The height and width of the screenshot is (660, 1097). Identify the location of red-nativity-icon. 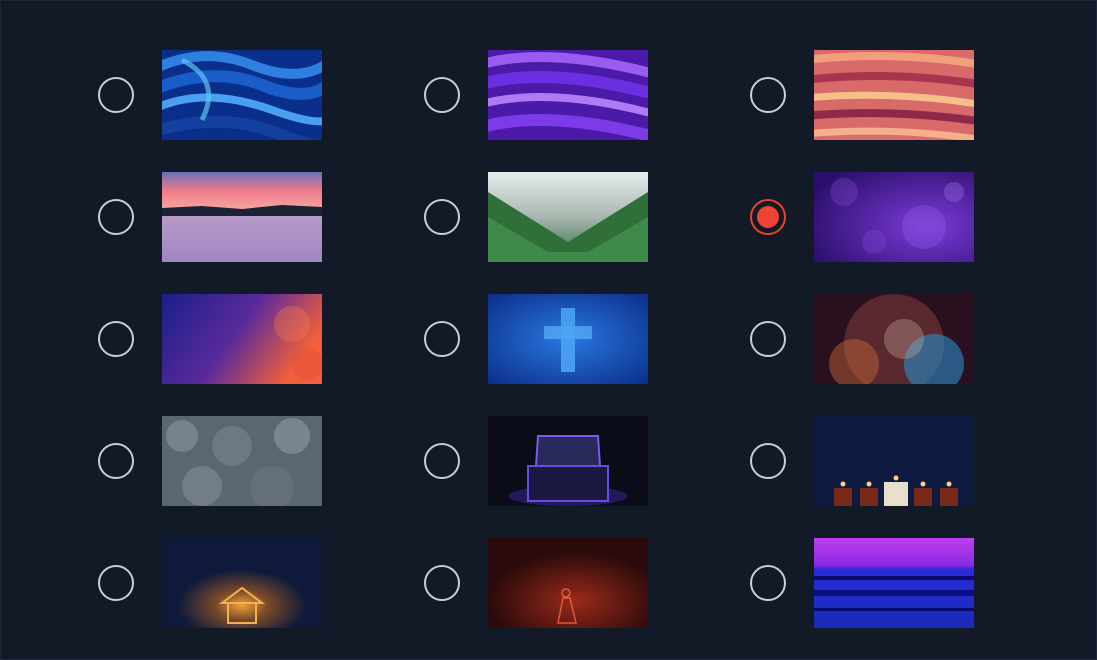
(568, 583).